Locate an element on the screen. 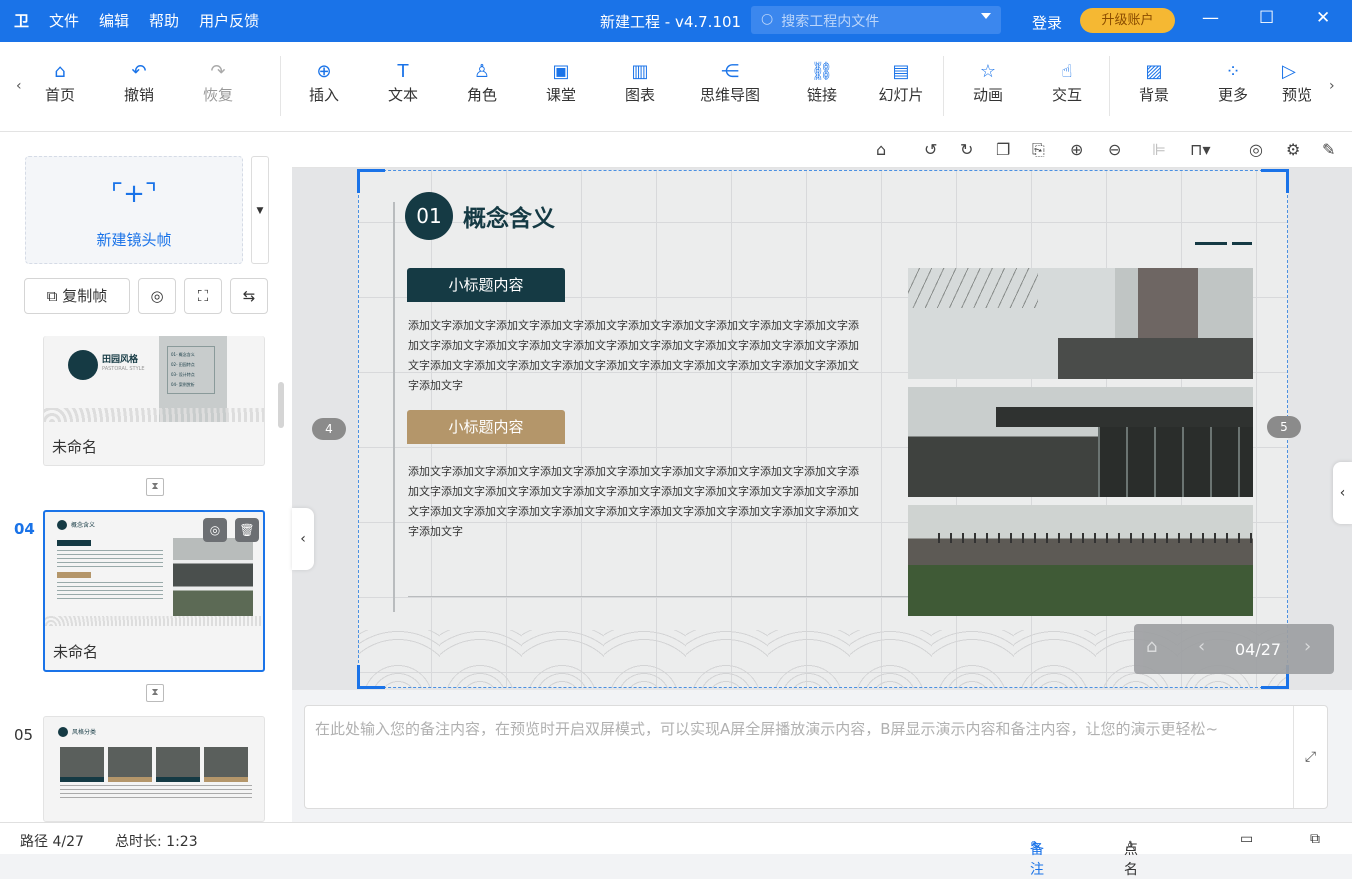 The image size is (1352, 879). prev-icon: ‹ is located at coordinates (1201, 646).